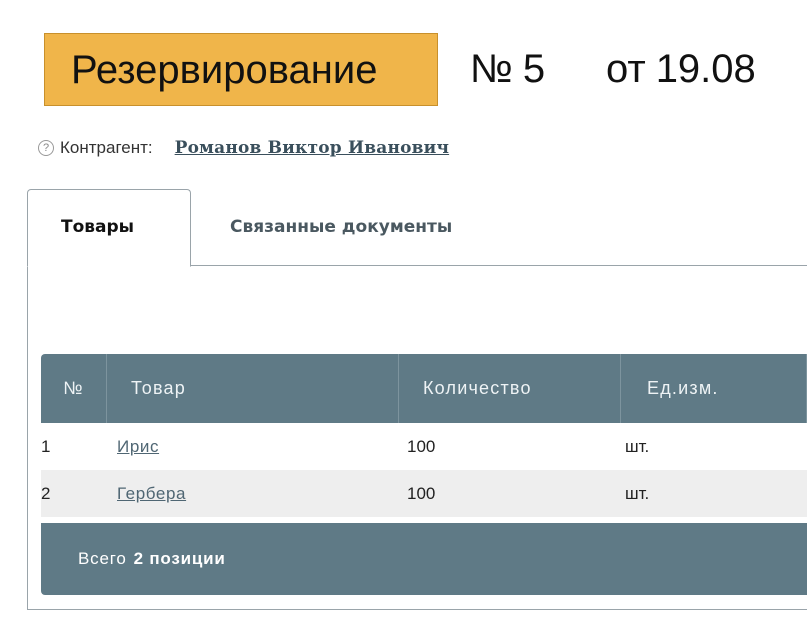  What do you see at coordinates (424, 559) in the screenshot?
I see `table-footer: Всего 2 позиции` at bounding box center [424, 559].